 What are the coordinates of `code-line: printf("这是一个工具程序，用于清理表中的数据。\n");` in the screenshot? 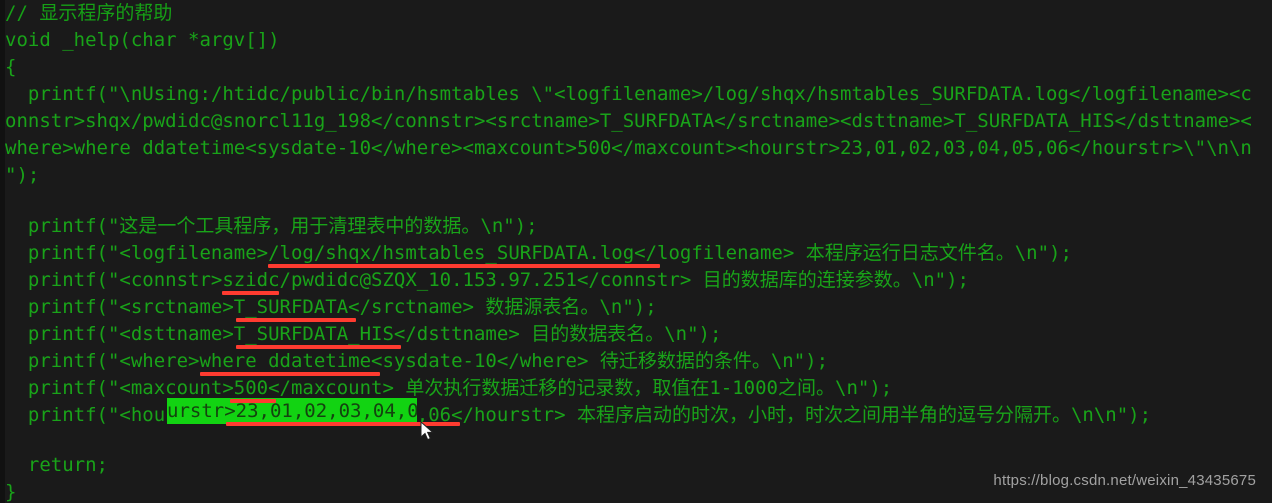 It's located at (271, 226).